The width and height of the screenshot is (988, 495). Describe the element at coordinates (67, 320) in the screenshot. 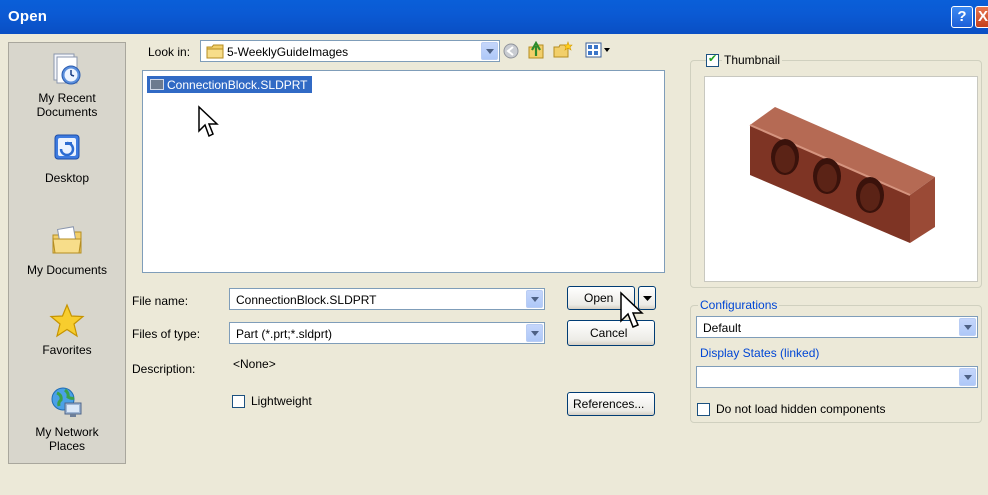

I see `favorites-star-icon` at that location.